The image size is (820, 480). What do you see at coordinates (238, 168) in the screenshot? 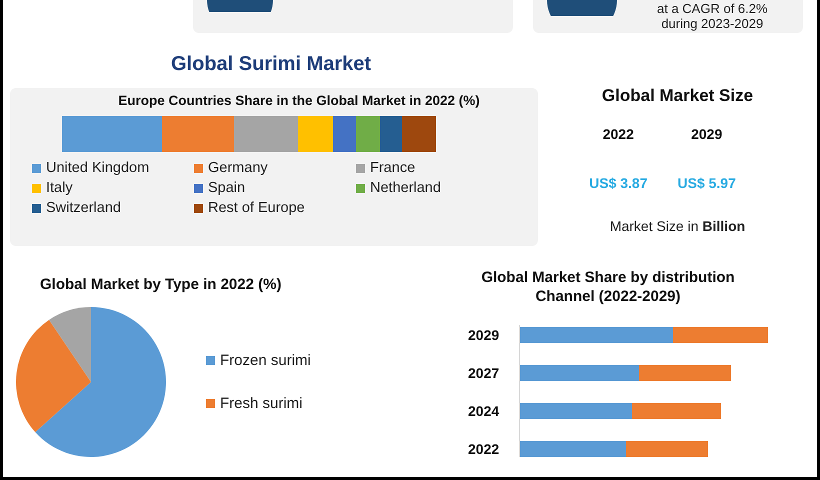
I see `legend-label: Germany` at bounding box center [238, 168].